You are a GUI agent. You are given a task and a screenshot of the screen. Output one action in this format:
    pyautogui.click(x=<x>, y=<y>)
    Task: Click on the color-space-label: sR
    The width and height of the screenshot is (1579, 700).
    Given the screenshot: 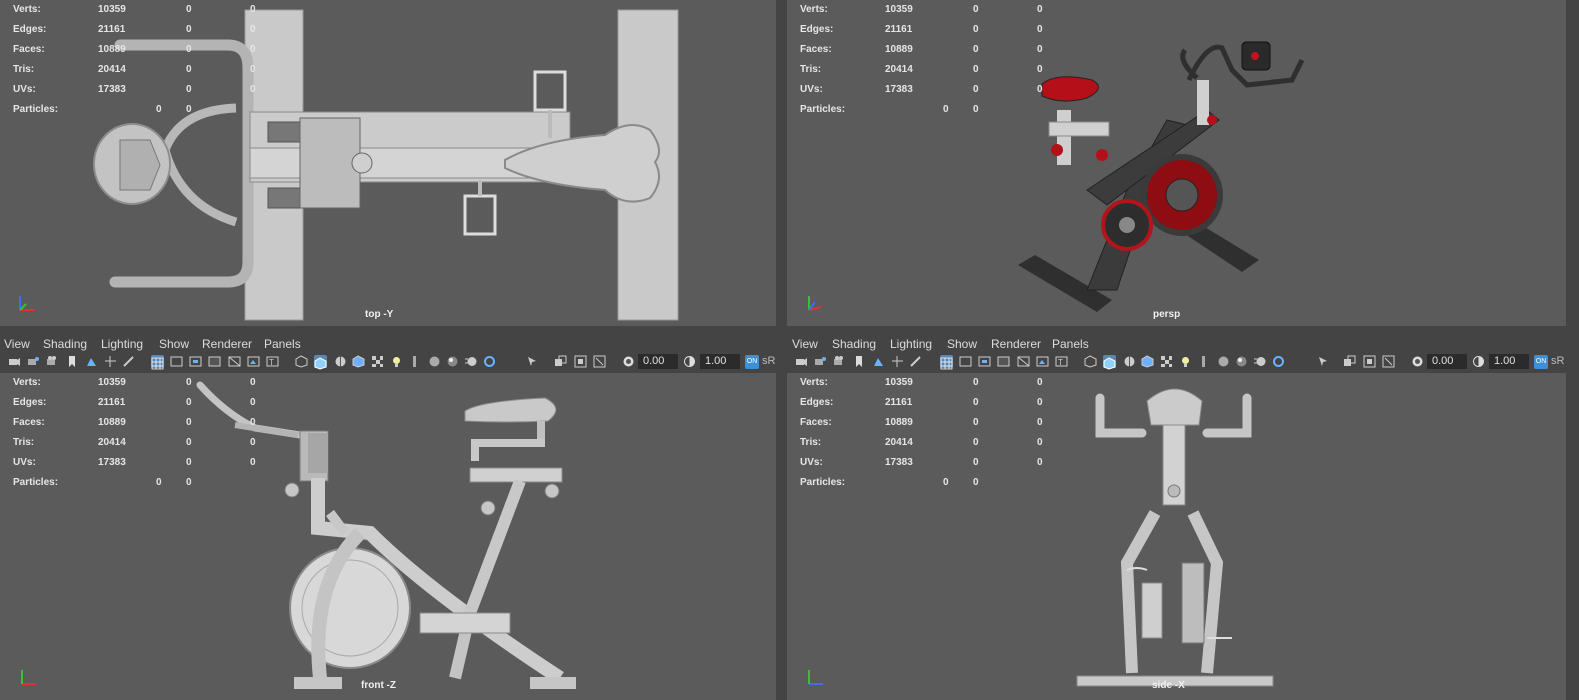 What is the action you would take?
    pyautogui.click(x=1558, y=361)
    